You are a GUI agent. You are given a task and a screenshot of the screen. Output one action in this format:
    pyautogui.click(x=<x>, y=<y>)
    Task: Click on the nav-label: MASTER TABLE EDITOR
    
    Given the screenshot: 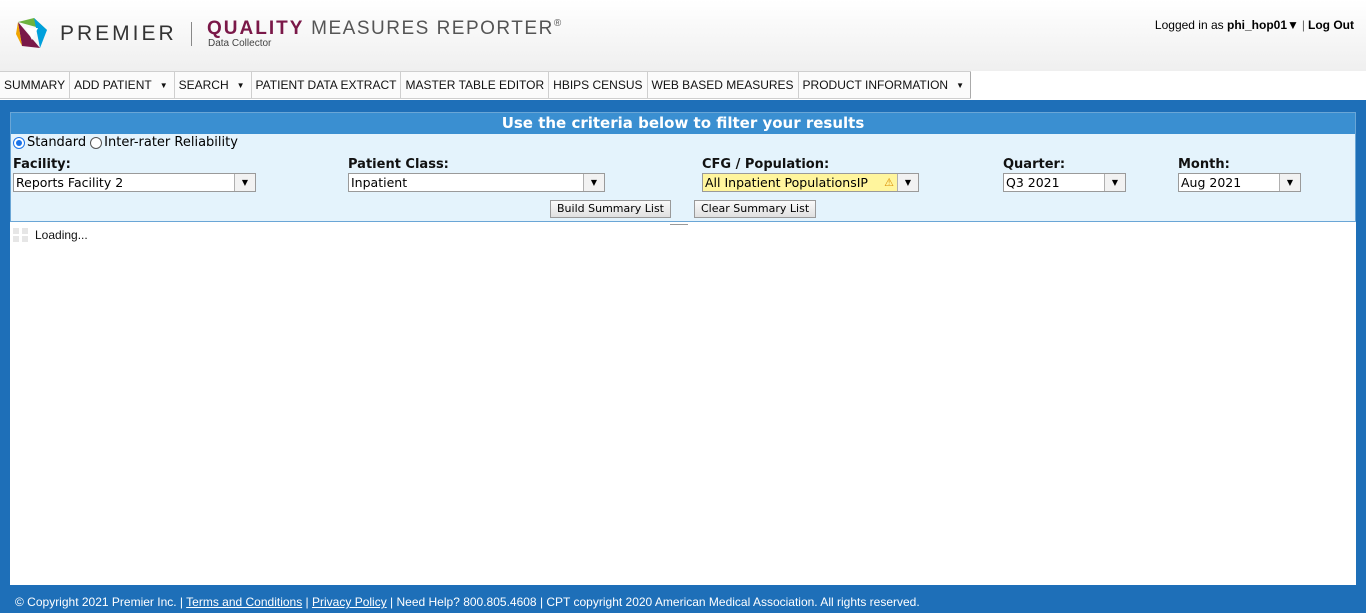 What is the action you would take?
    pyautogui.click(x=475, y=84)
    